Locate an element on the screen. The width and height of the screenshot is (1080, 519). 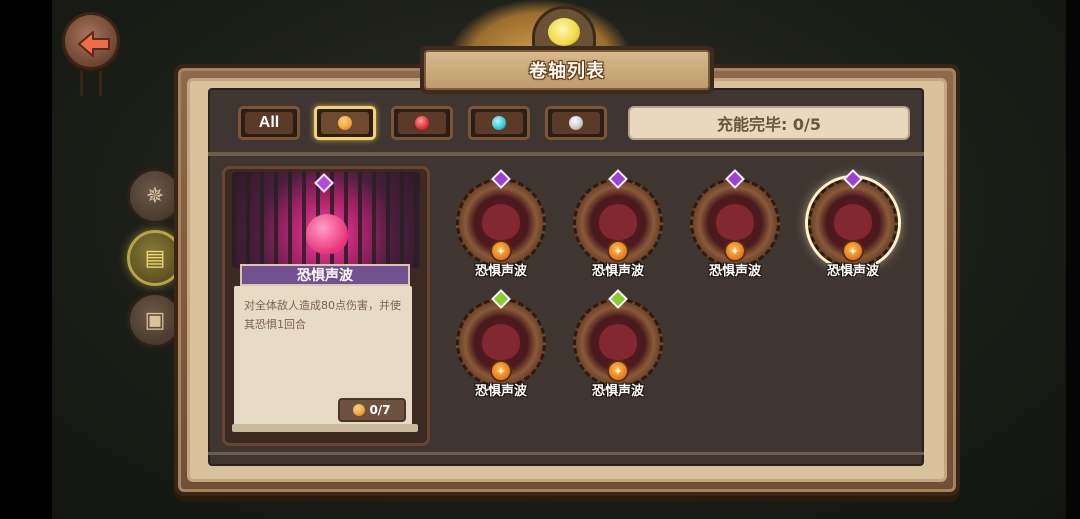
divider-bottom is located at coordinates (566, 453).